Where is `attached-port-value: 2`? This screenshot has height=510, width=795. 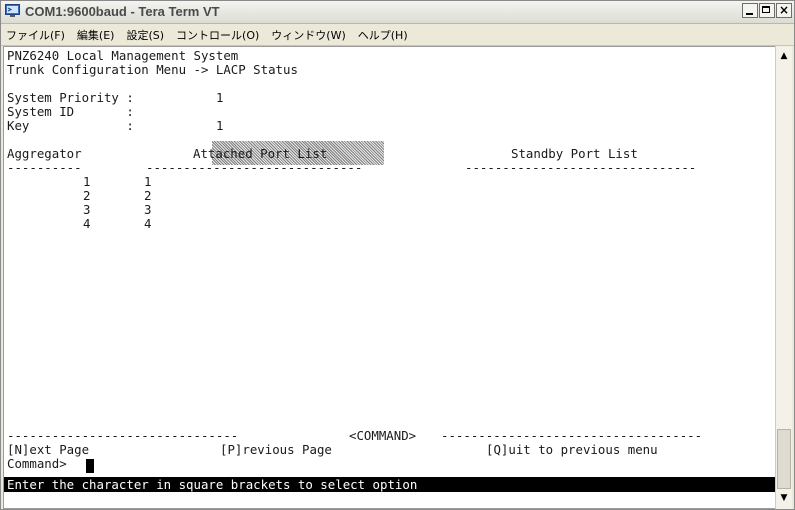
attached-port-value: 2 is located at coordinates (148, 195).